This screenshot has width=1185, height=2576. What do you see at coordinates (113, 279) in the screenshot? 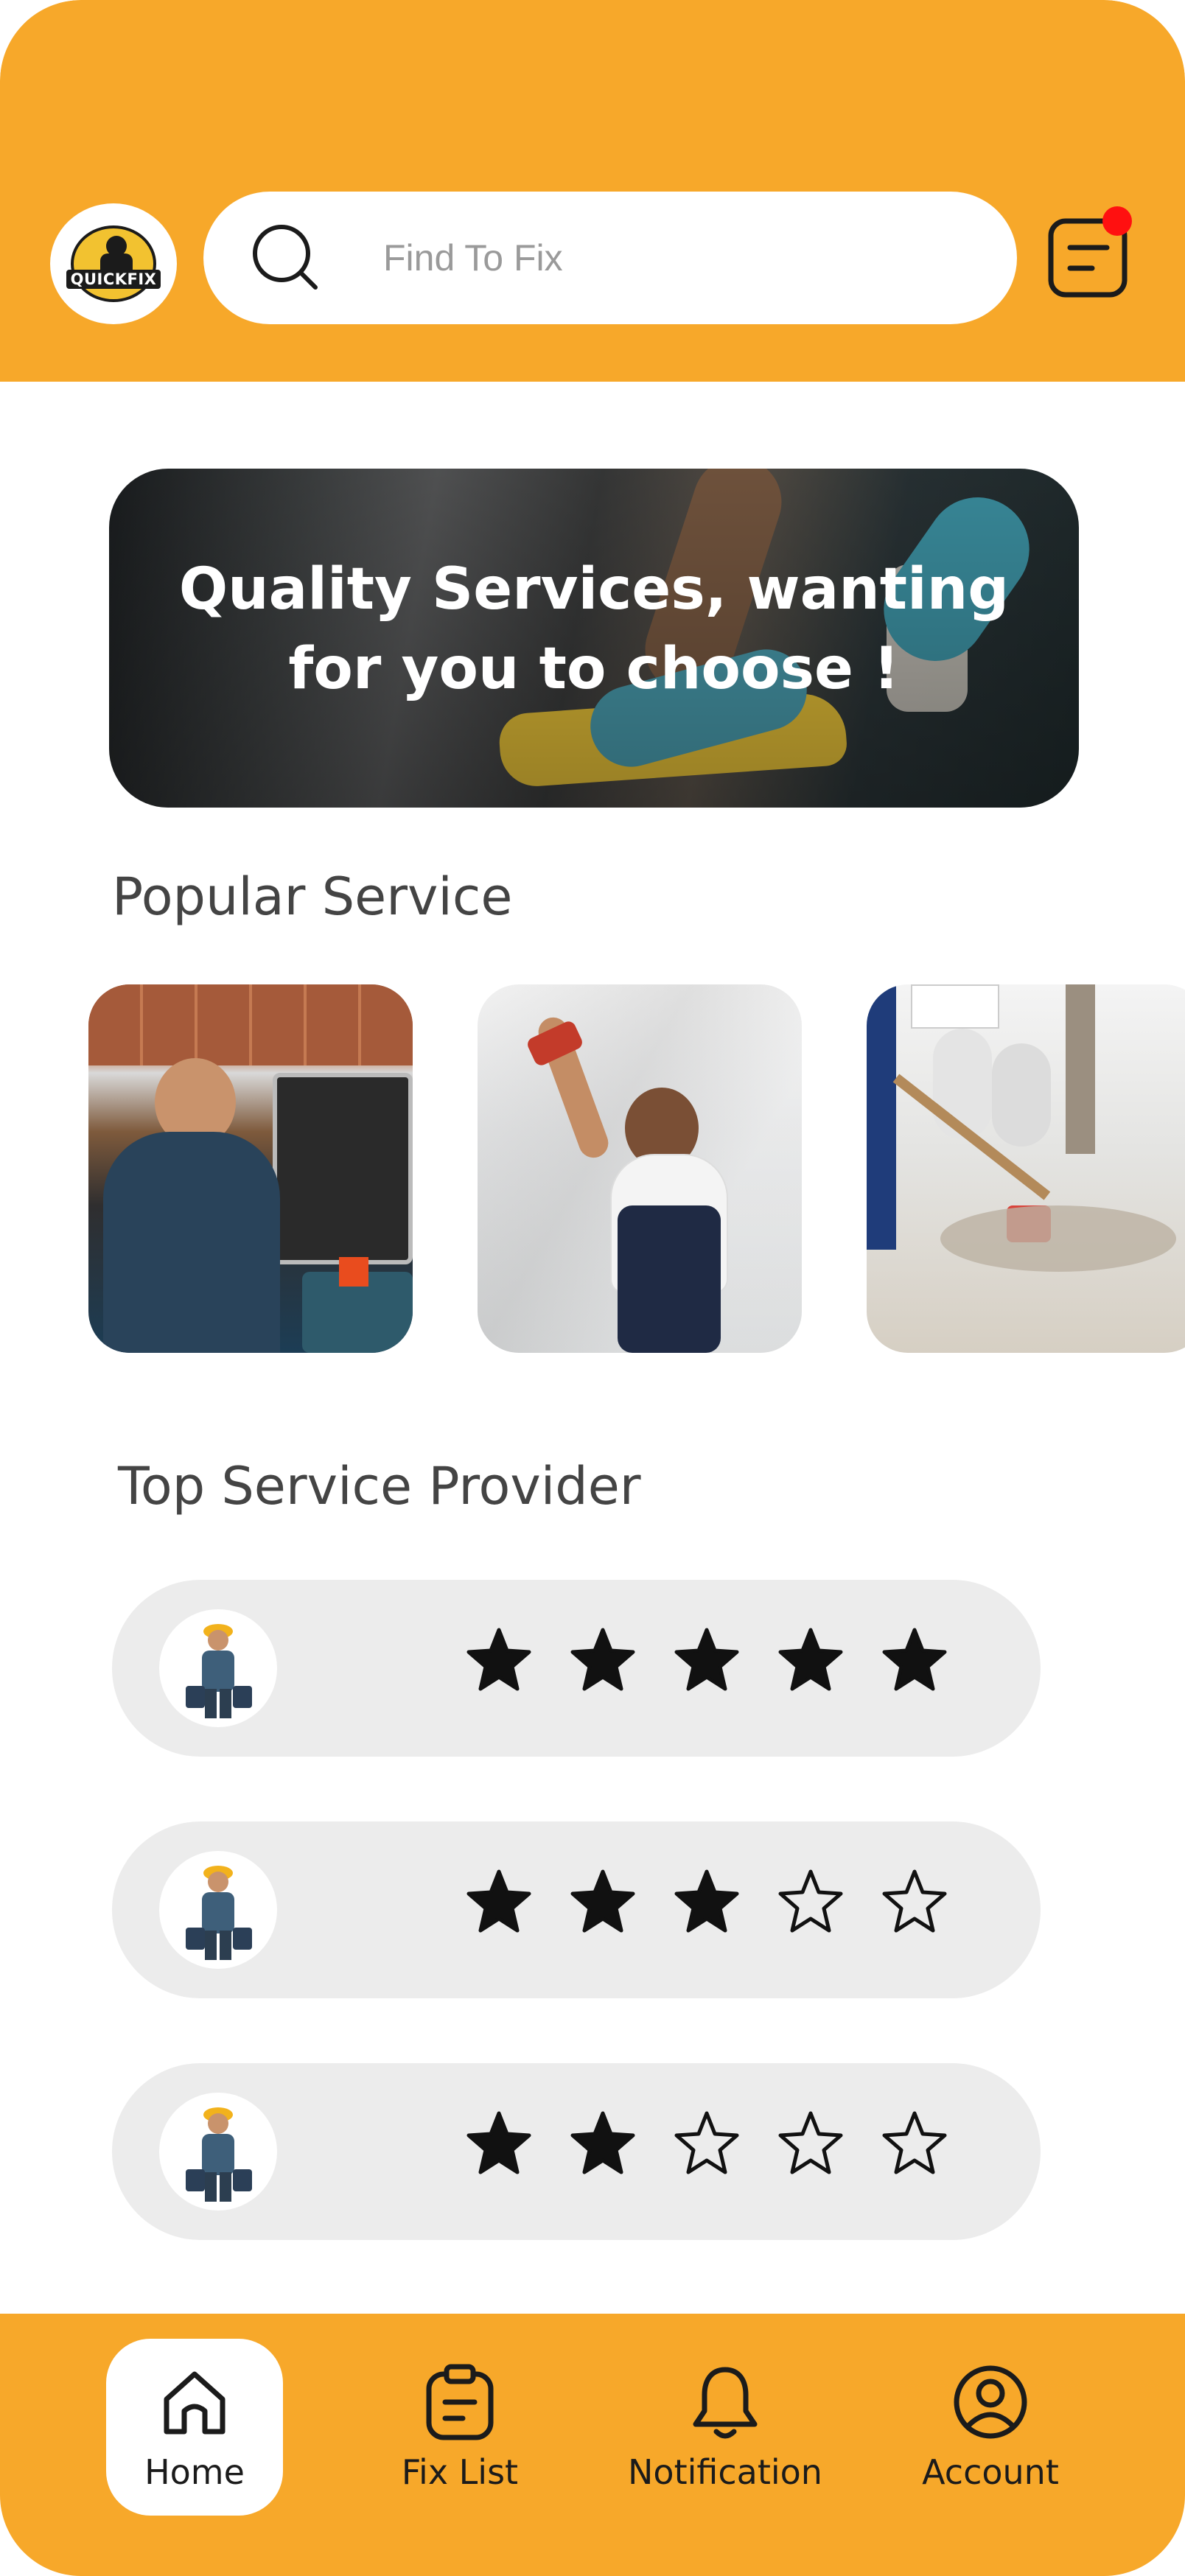
I see `logo-text: QUICKFIX` at bounding box center [113, 279].